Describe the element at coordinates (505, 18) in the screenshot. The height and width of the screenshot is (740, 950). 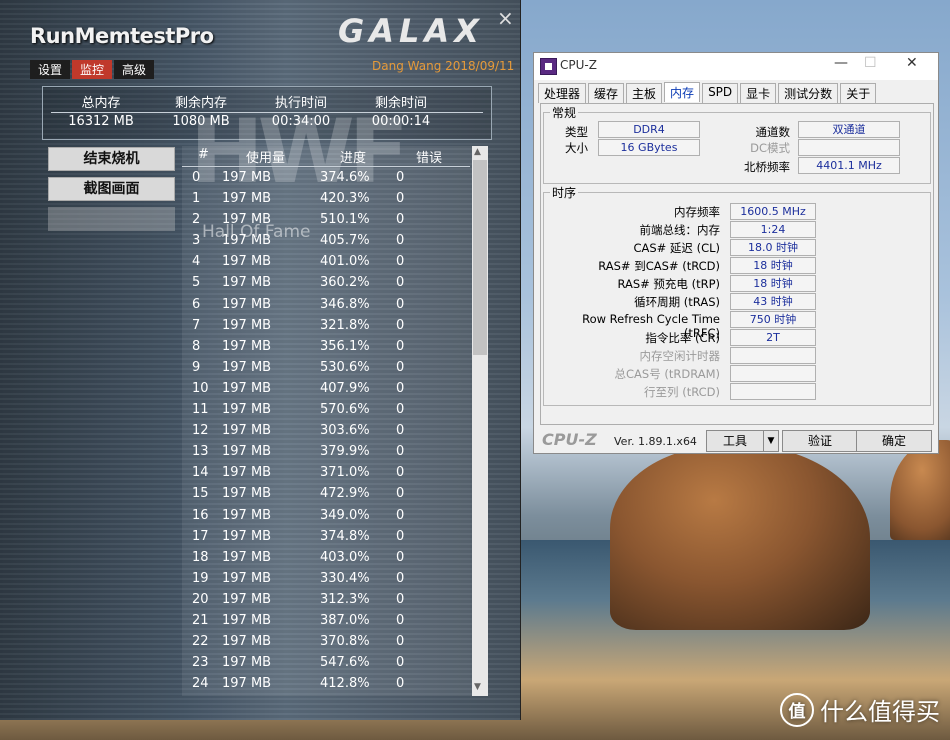
I see `close-icon: ×` at that location.